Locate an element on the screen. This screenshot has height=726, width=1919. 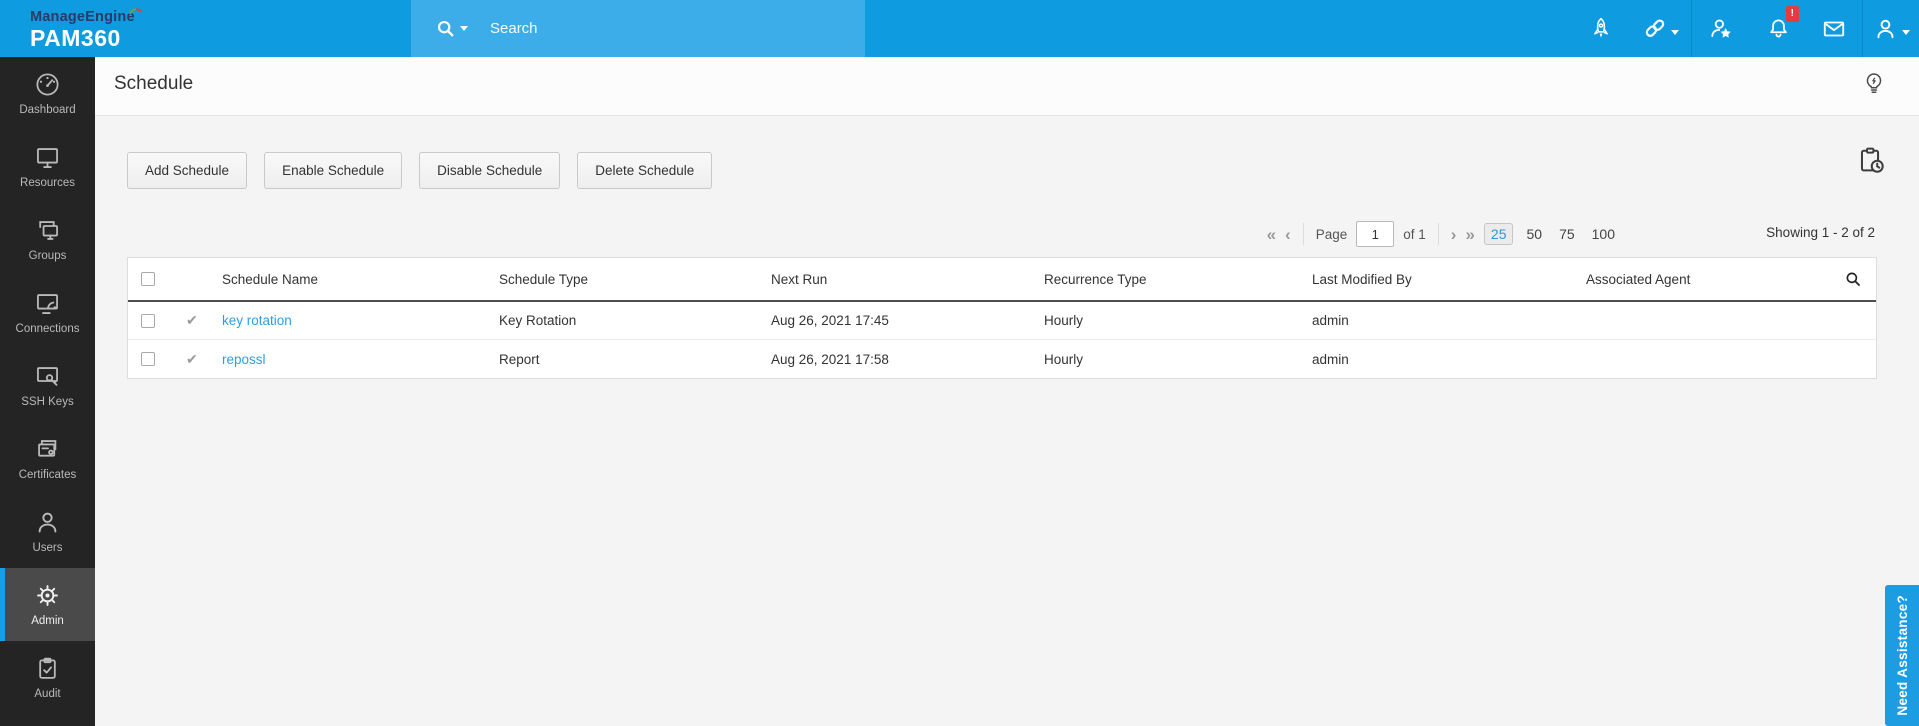
sidebar-item-label: Dashboard is located at coordinates (47, 110).